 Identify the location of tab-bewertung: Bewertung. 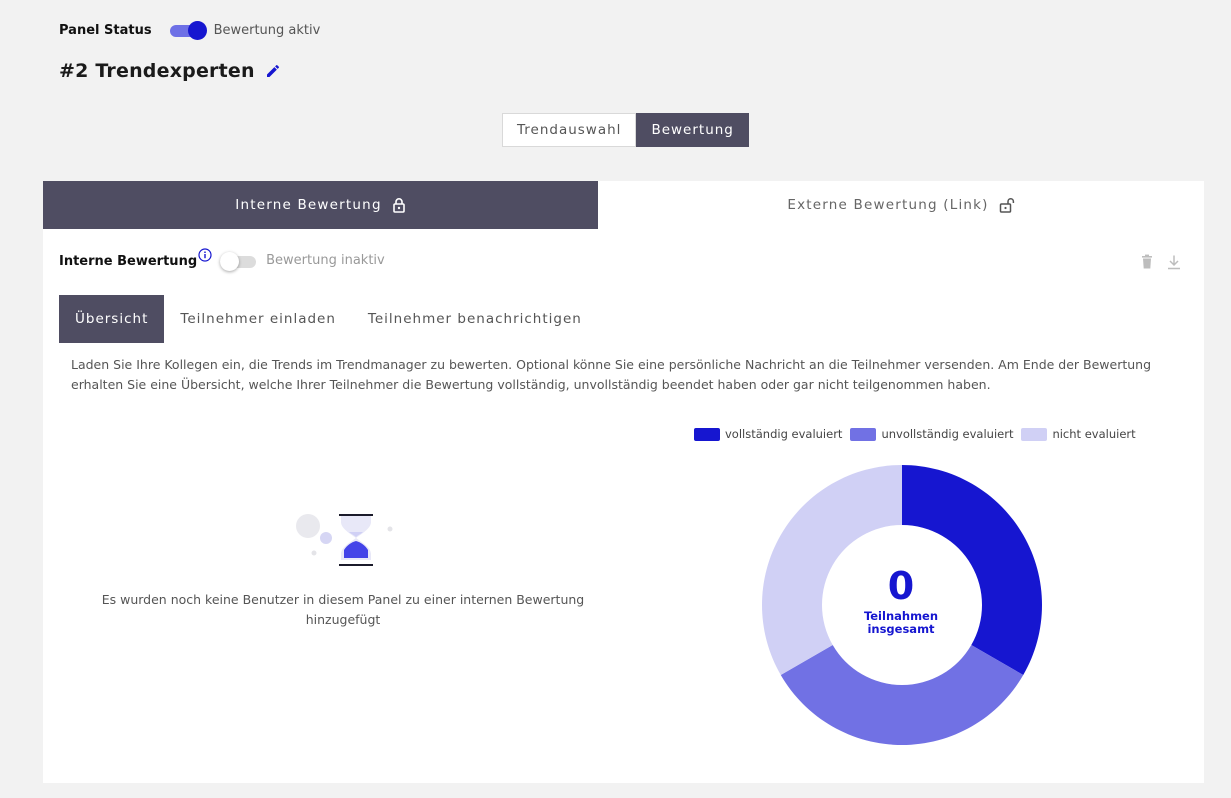
(692, 130).